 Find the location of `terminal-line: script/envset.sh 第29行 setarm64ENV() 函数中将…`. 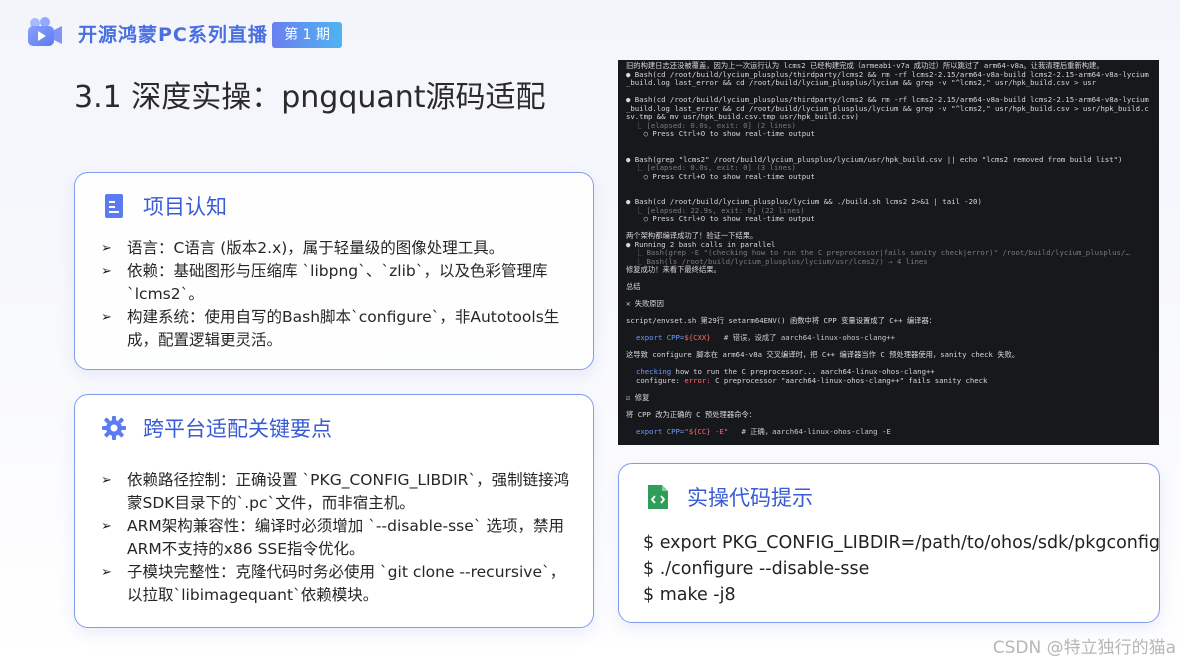

terminal-line: script/envset.sh 第29行 setarm64ENV() 函数中将… is located at coordinates (781, 320).